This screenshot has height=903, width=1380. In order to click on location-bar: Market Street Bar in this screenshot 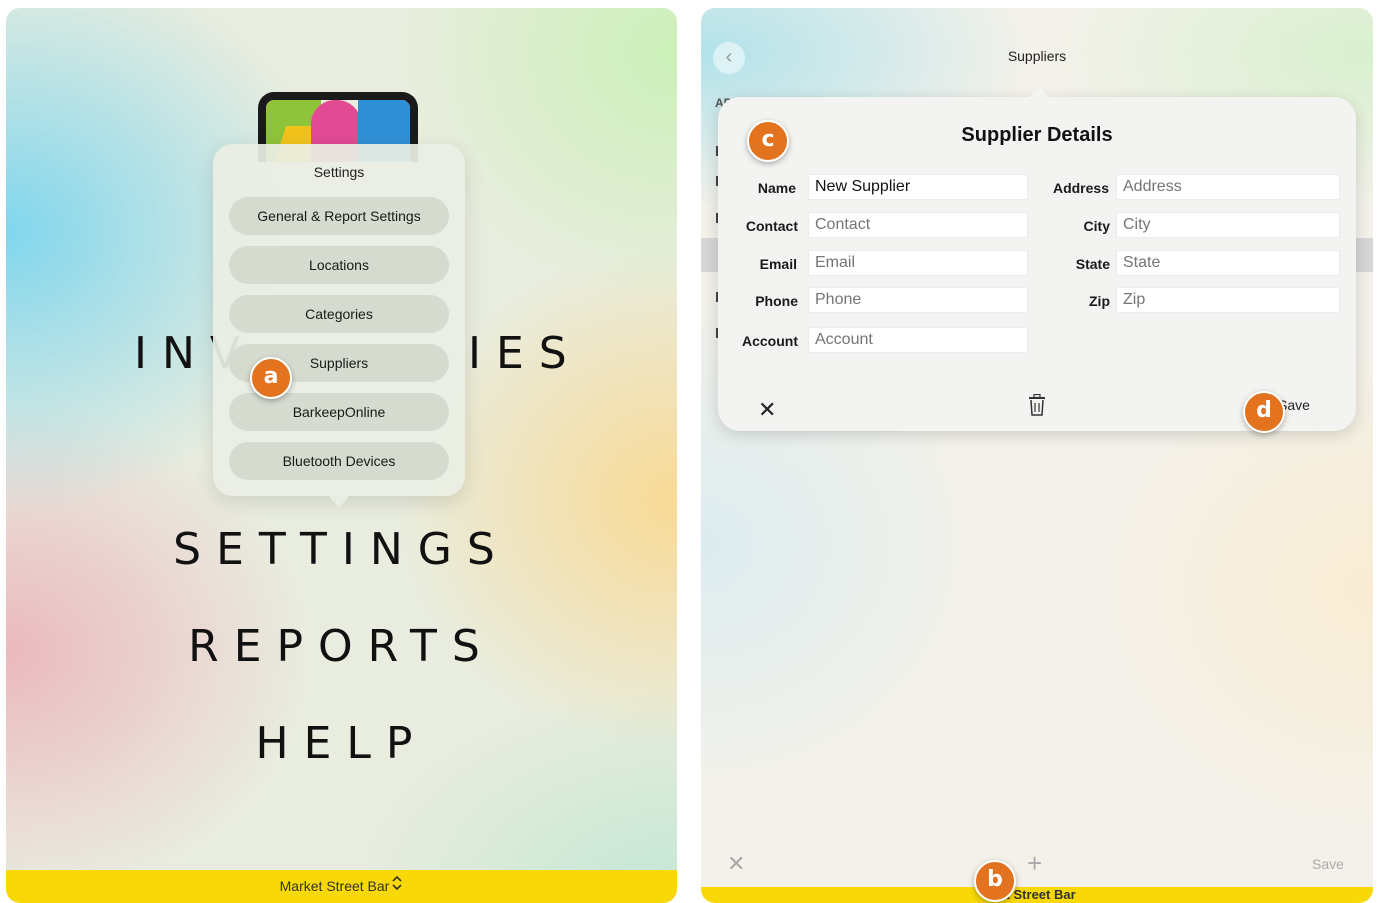, I will do `click(341, 886)`.